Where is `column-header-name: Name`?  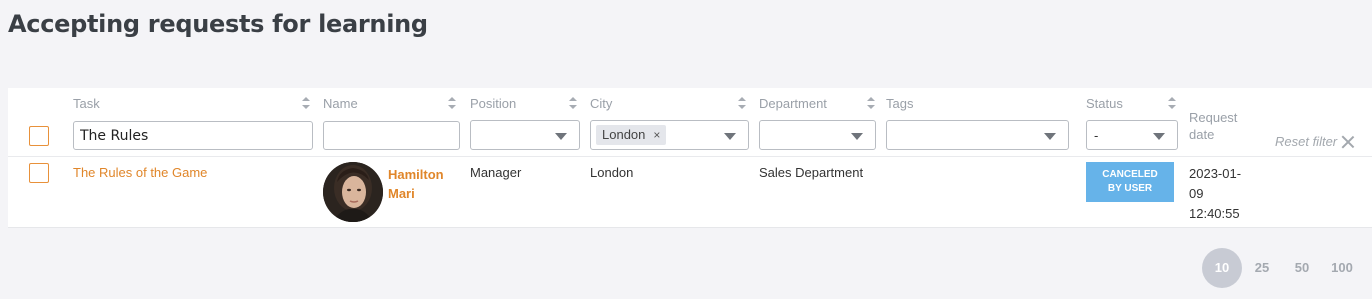 column-header-name: Name is located at coordinates (340, 103).